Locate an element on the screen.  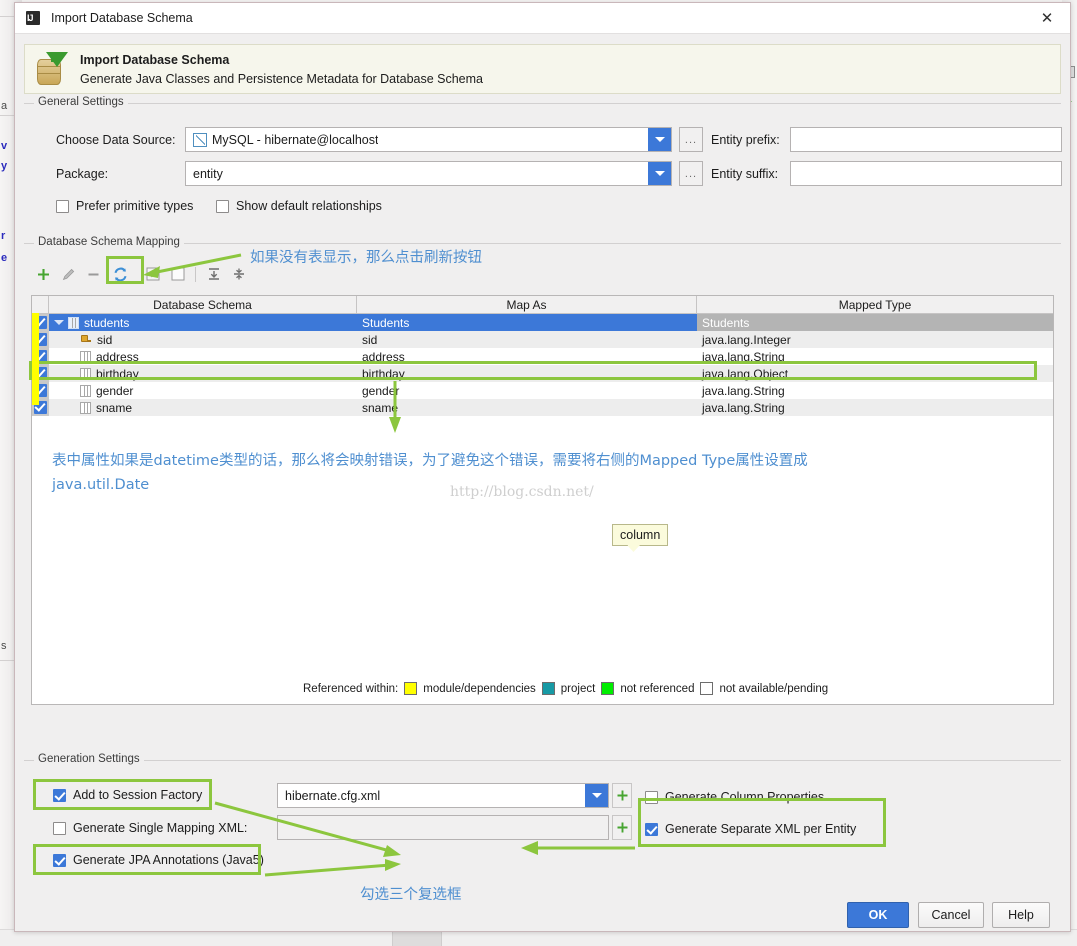
dialog-titlebar: Import Database Schema ✕ is located at coordinates (542, 18).